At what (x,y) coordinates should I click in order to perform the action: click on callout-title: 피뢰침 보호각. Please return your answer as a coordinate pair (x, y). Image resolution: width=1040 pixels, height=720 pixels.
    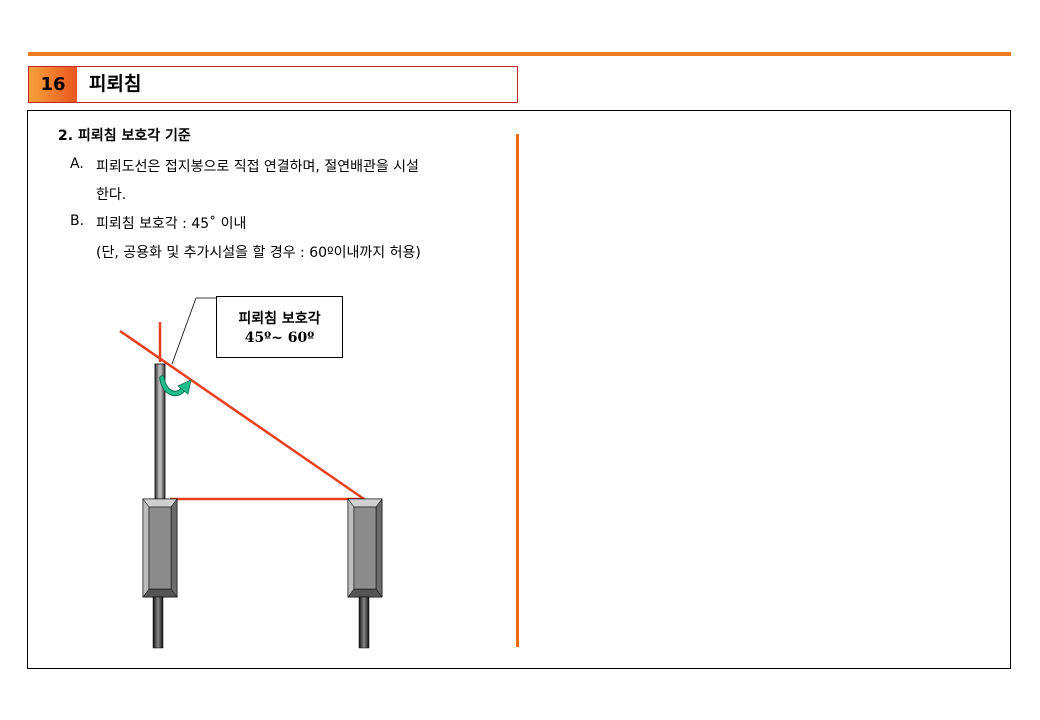
    Looking at the image, I should click on (279, 319).